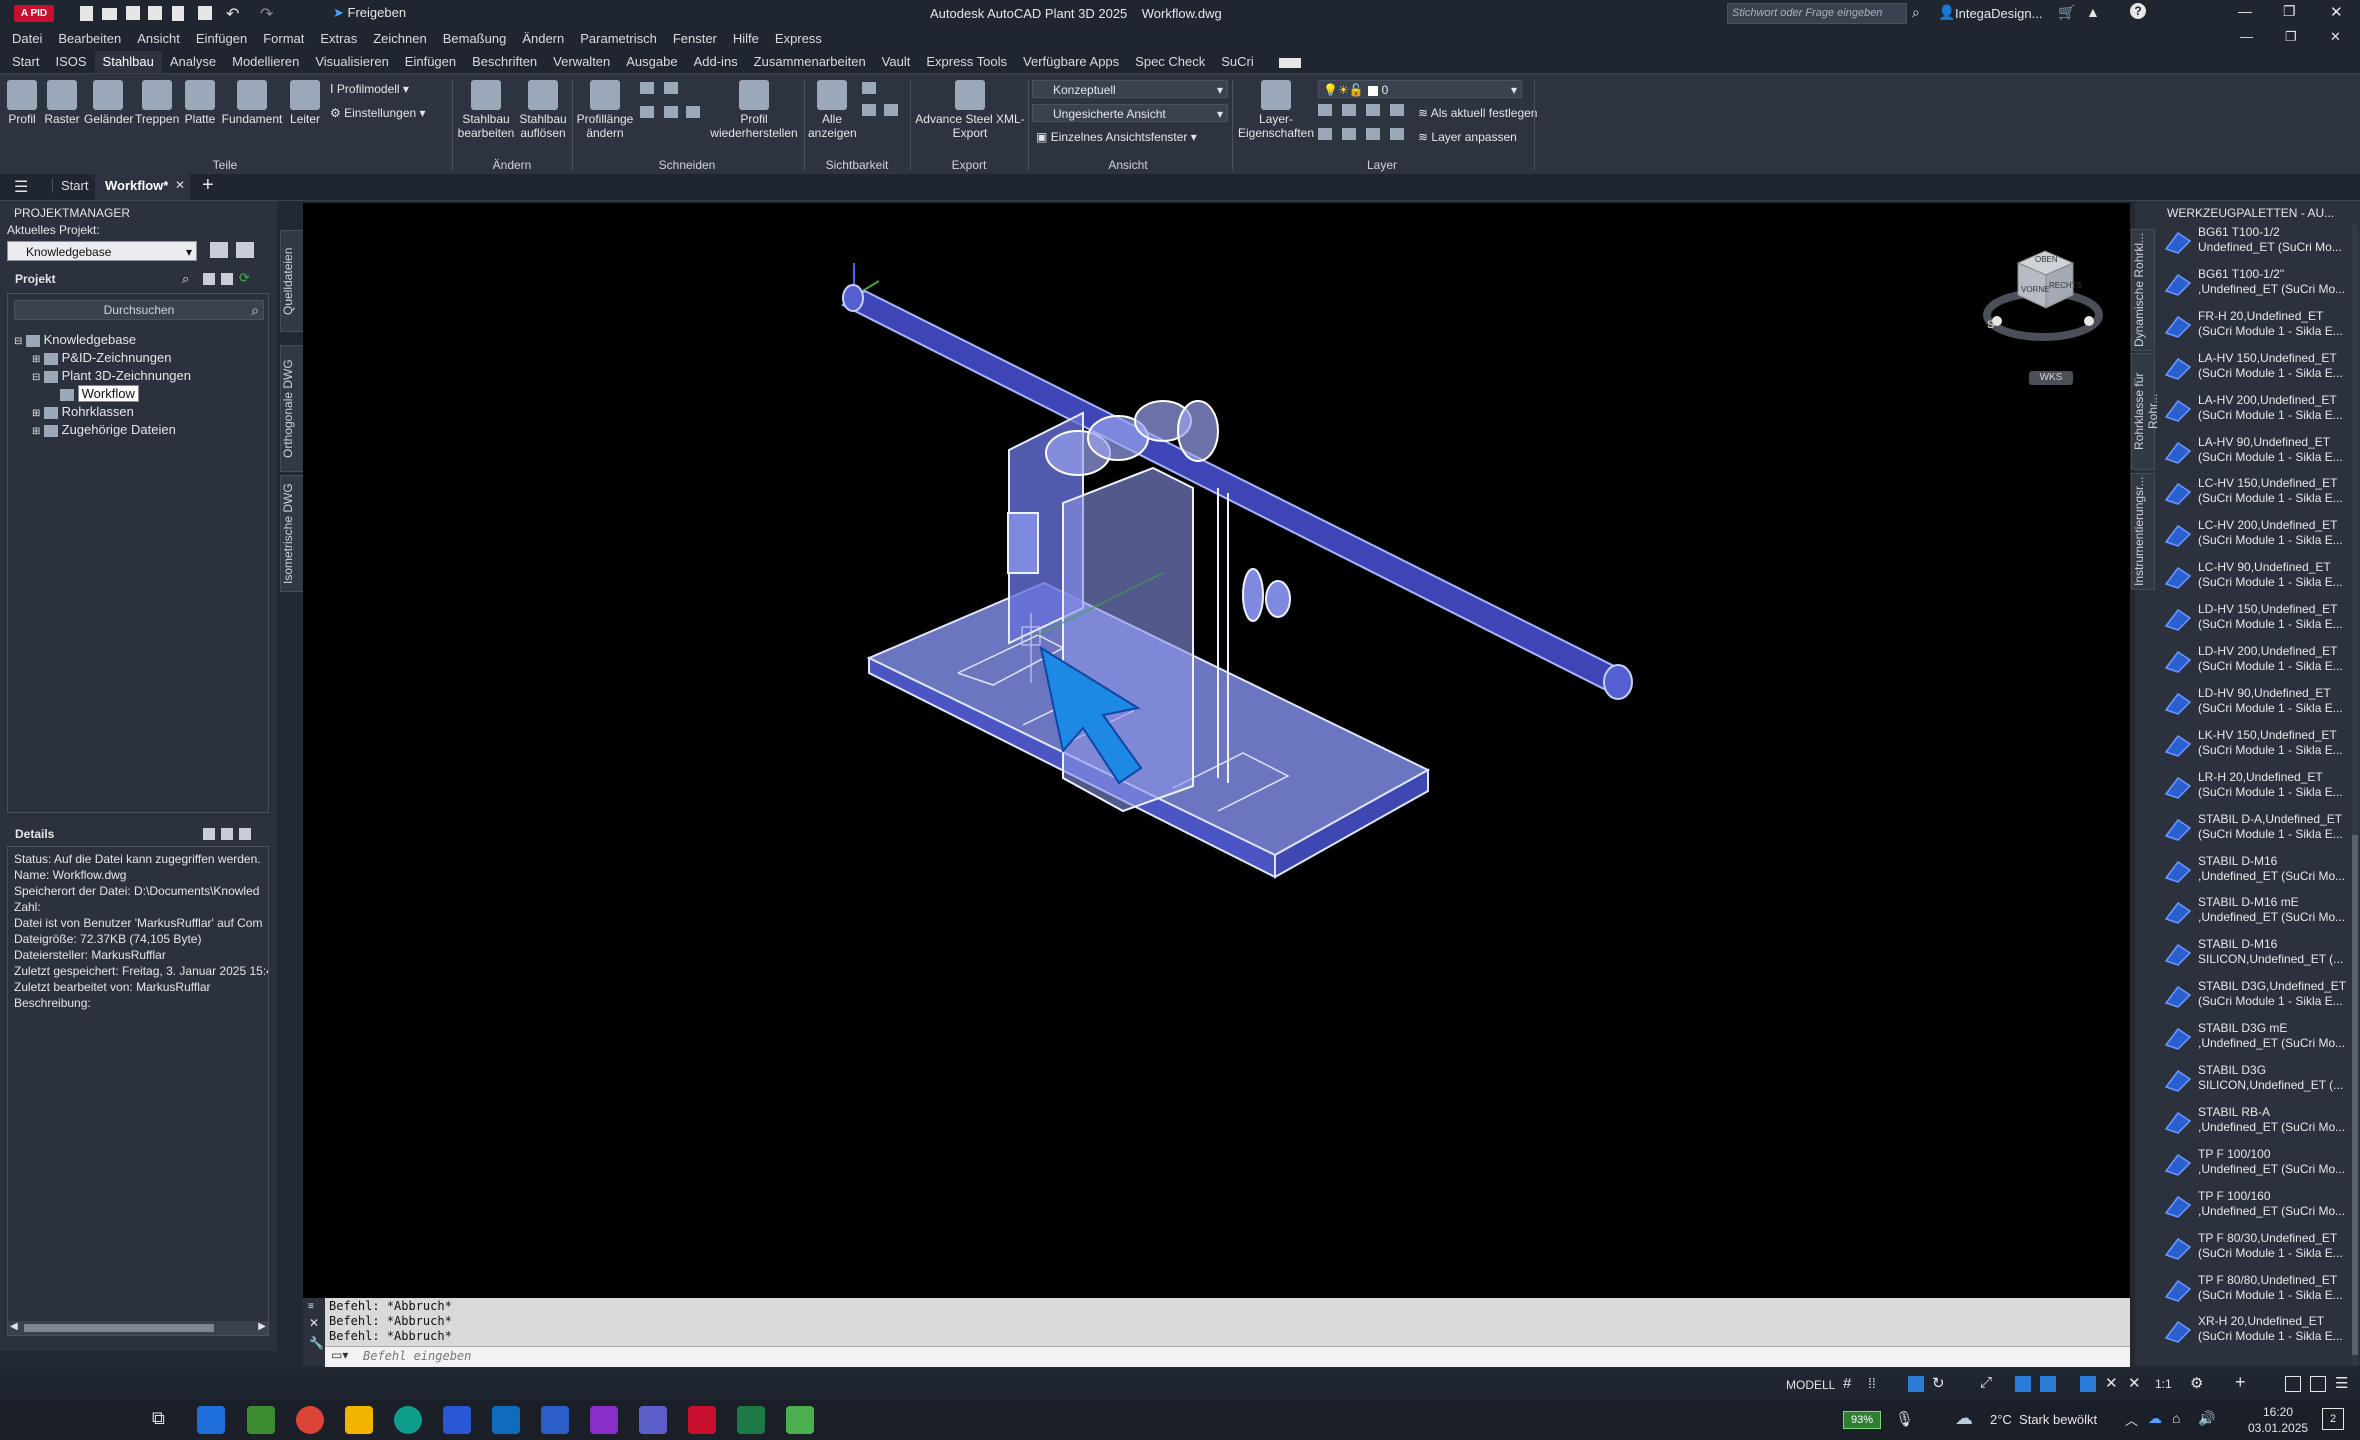  I want to click on app-logo-icon: A PID, so click(34, 13).